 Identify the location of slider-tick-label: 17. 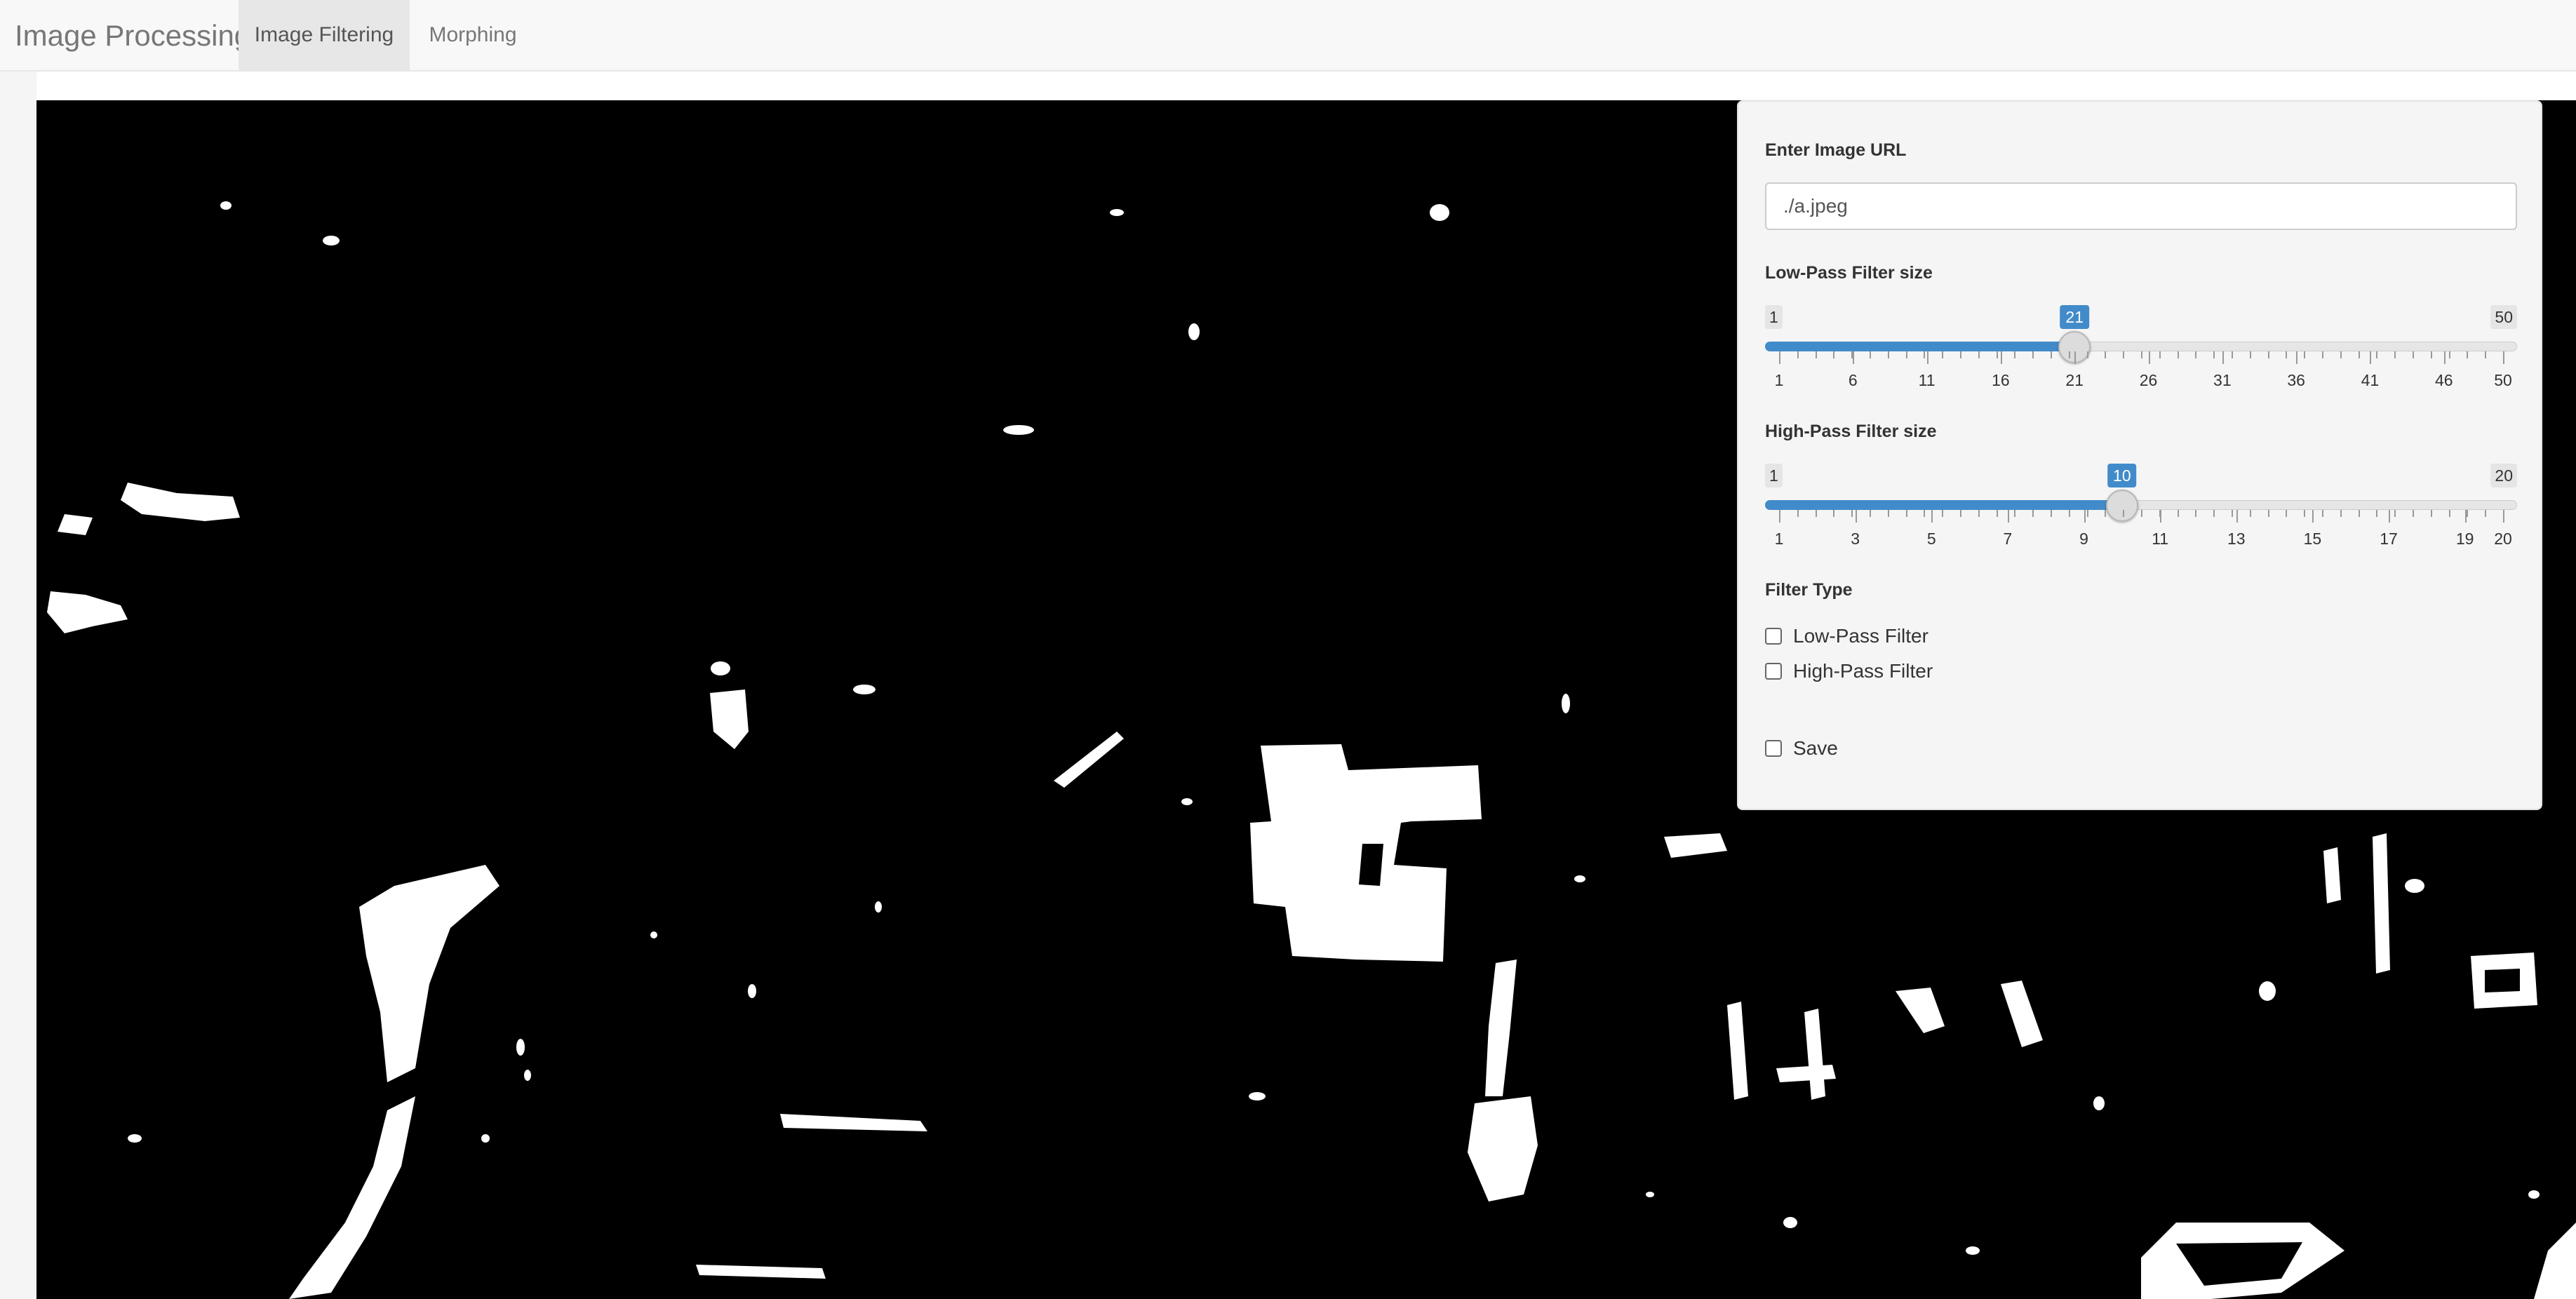
(2389, 539).